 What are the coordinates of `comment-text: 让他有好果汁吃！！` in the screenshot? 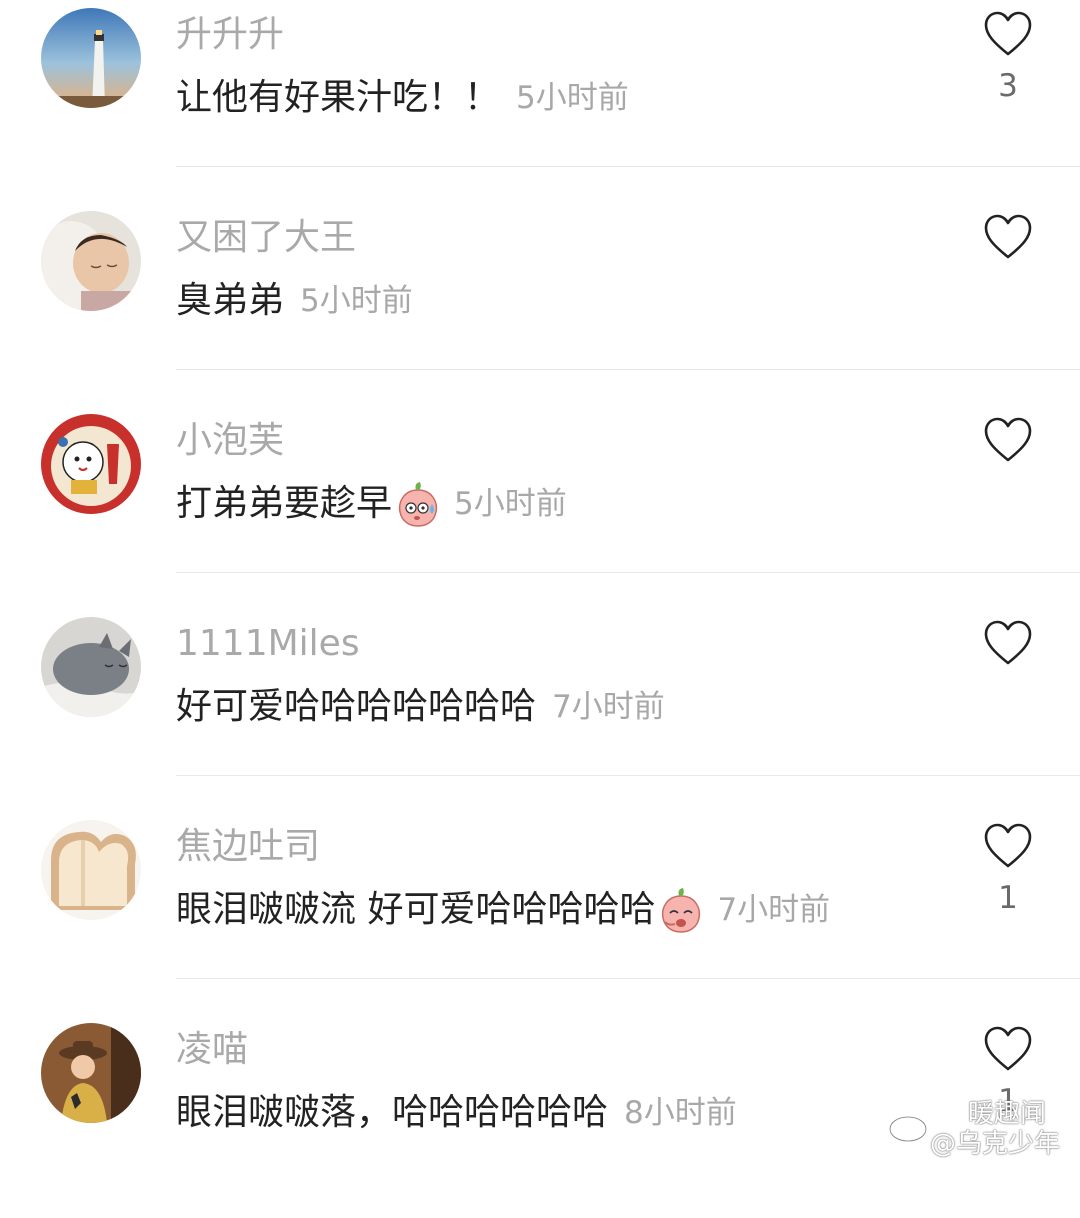 It's located at (338, 97).